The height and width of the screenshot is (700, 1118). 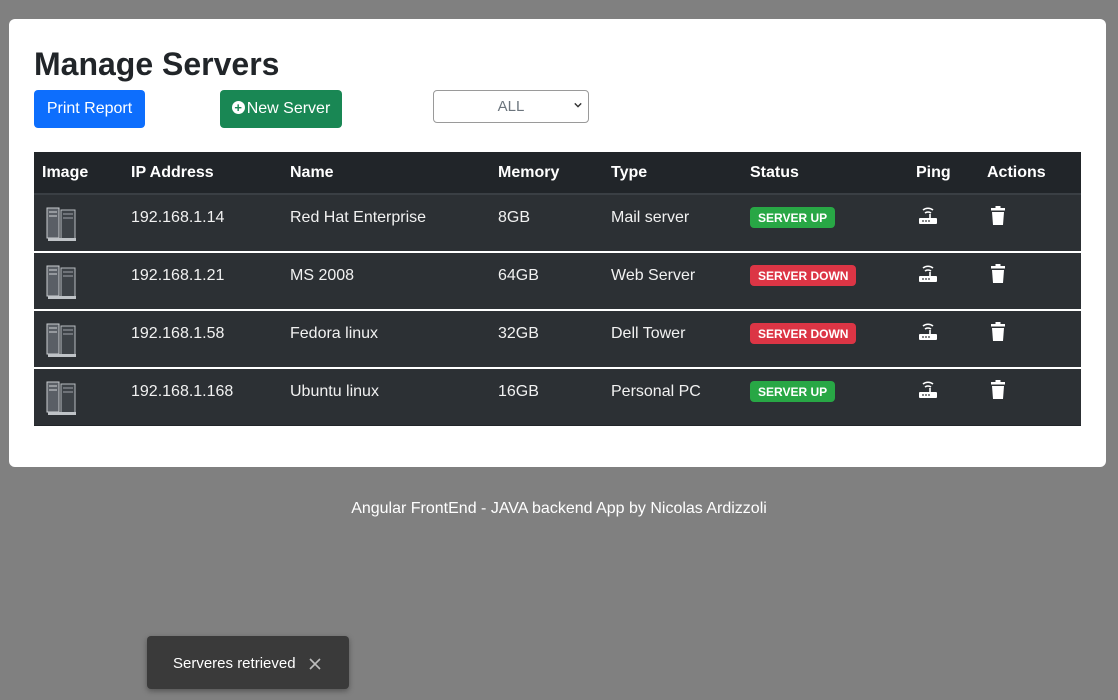 I want to click on header-type: Type, so click(x=629, y=172).